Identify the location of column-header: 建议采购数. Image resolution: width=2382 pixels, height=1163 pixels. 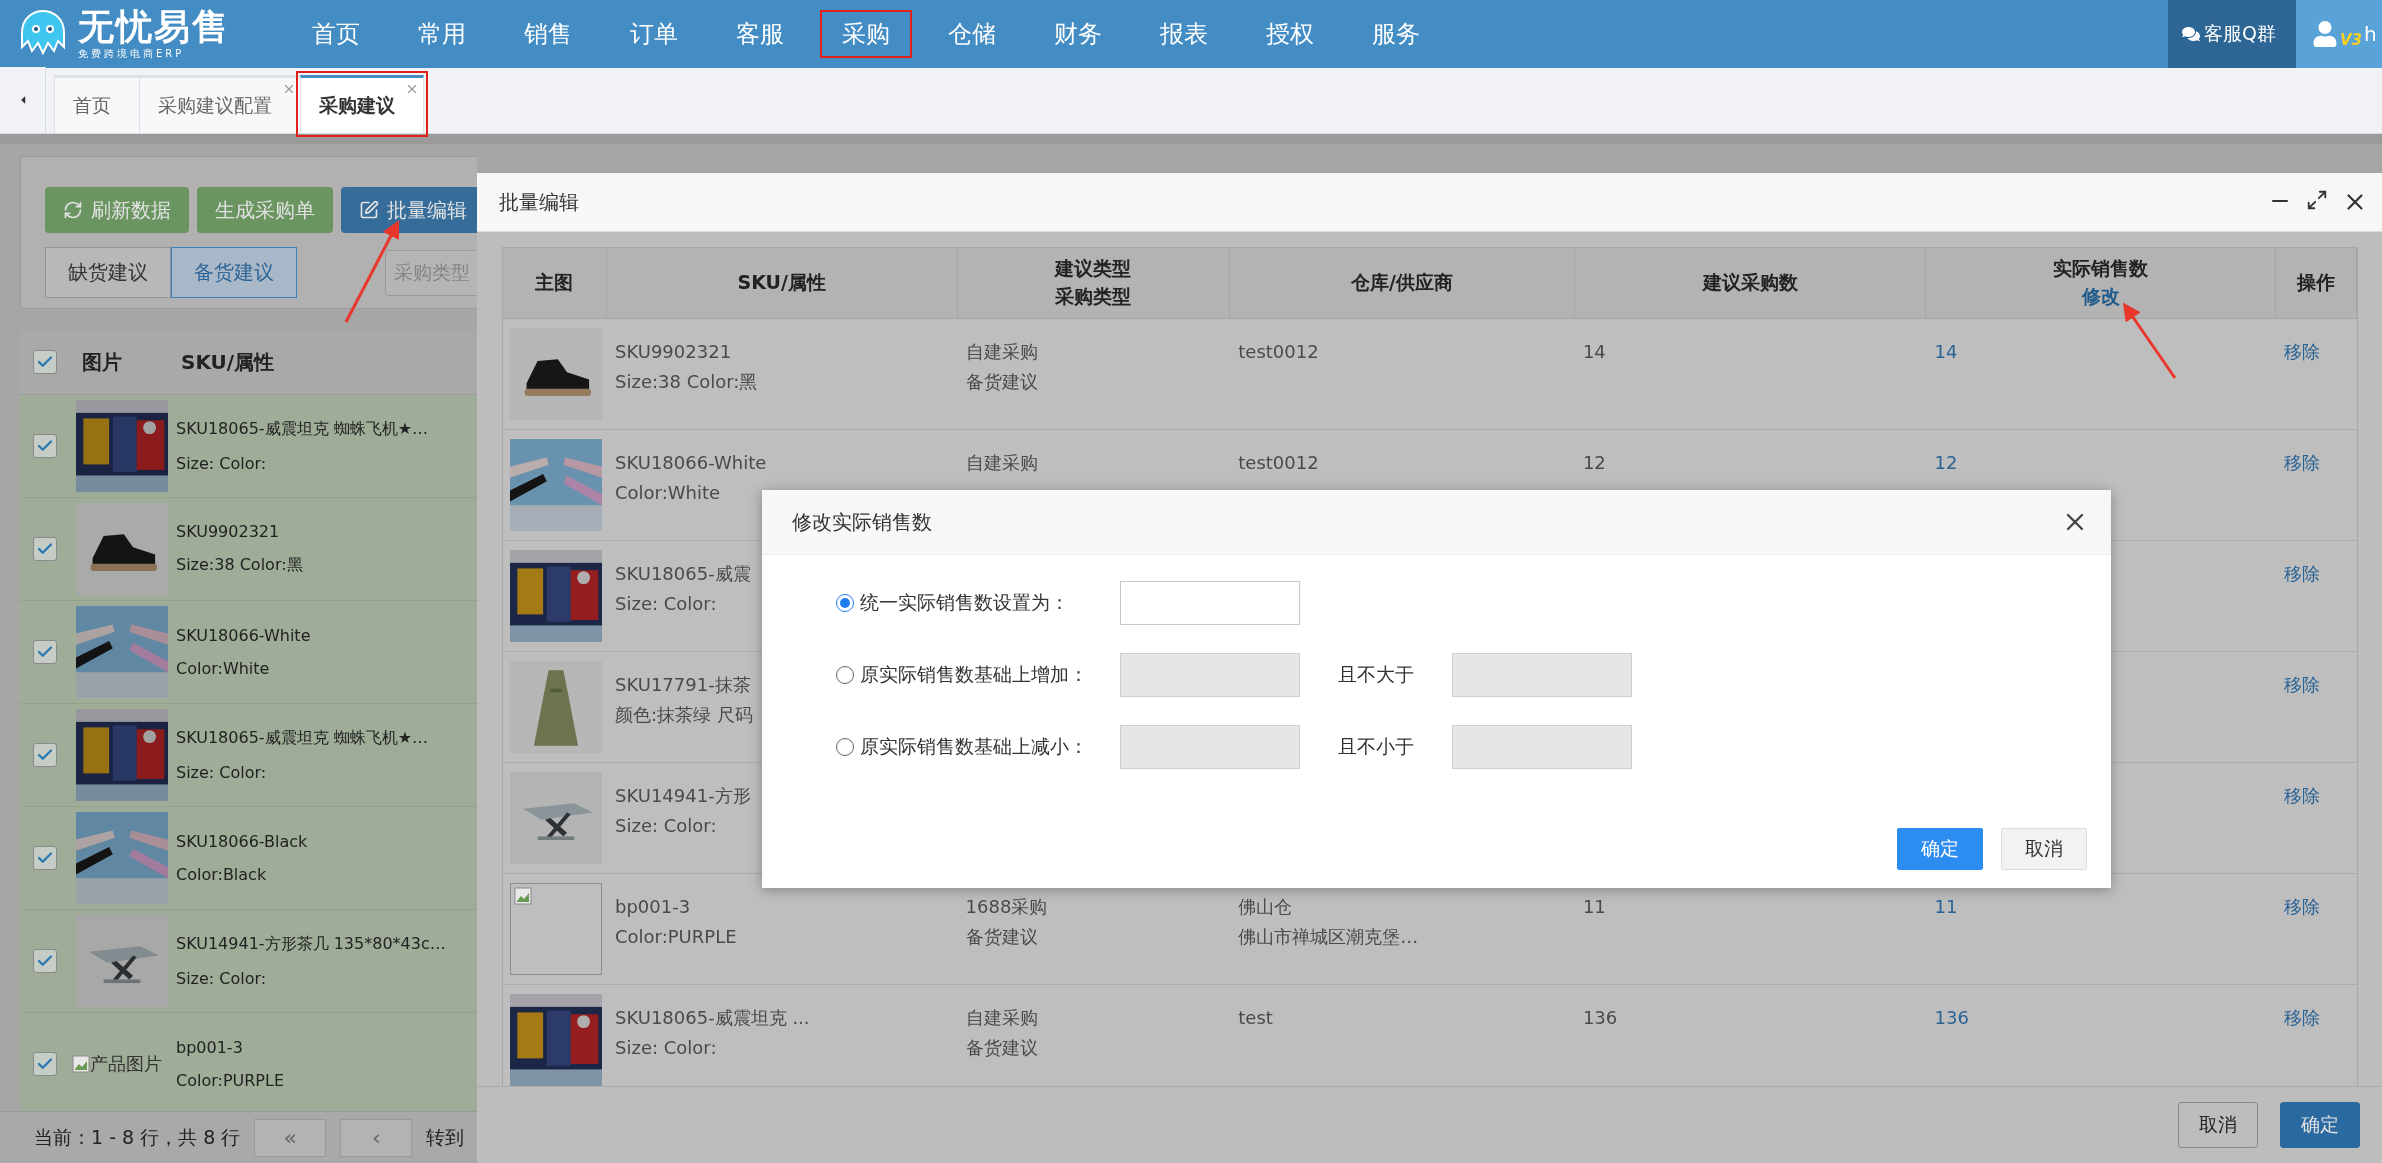
(1750, 282).